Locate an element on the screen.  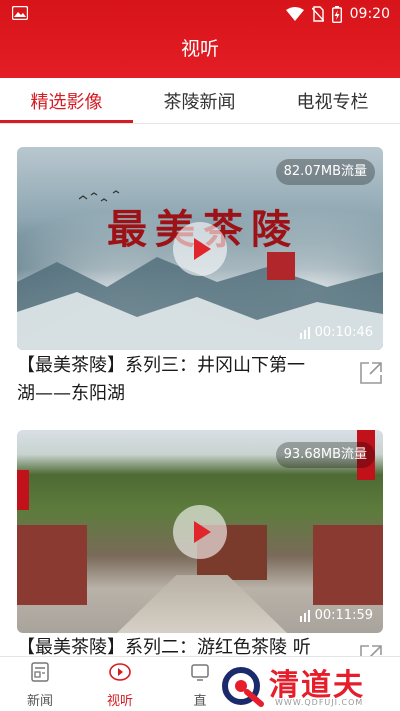
watermark-q-icon is located at coordinates (243, 687).